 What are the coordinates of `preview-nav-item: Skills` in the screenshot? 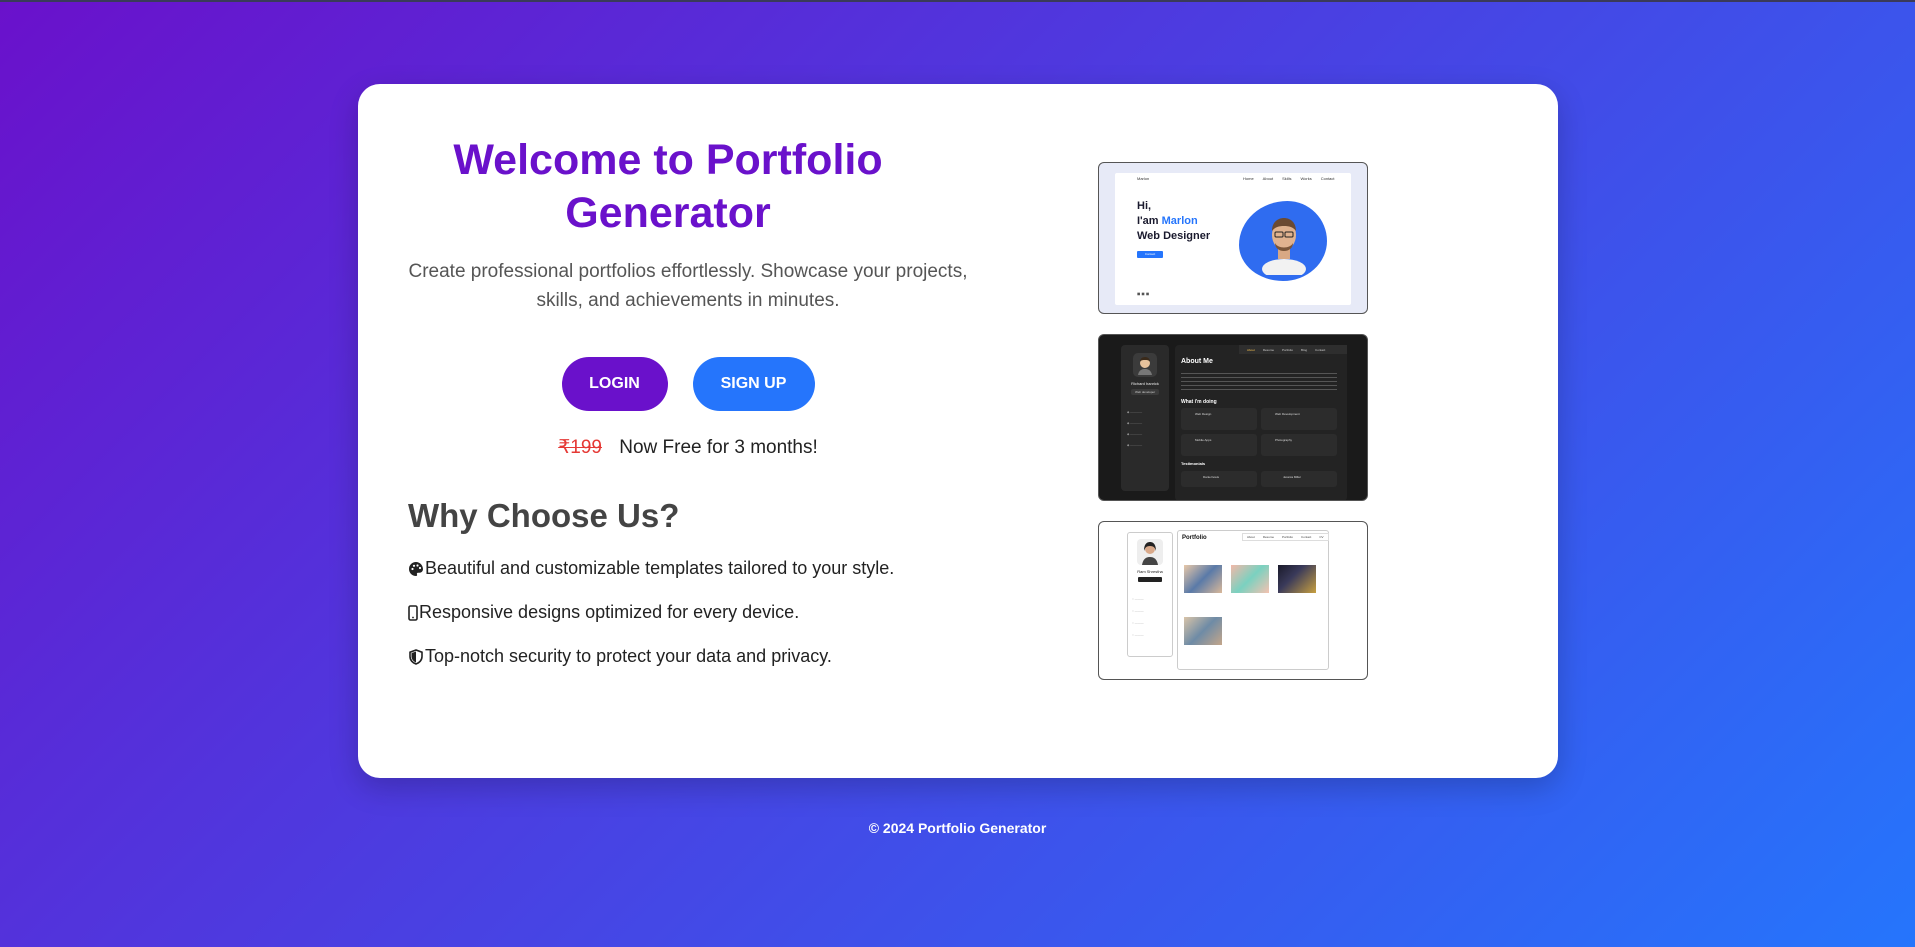 It's located at (1287, 178).